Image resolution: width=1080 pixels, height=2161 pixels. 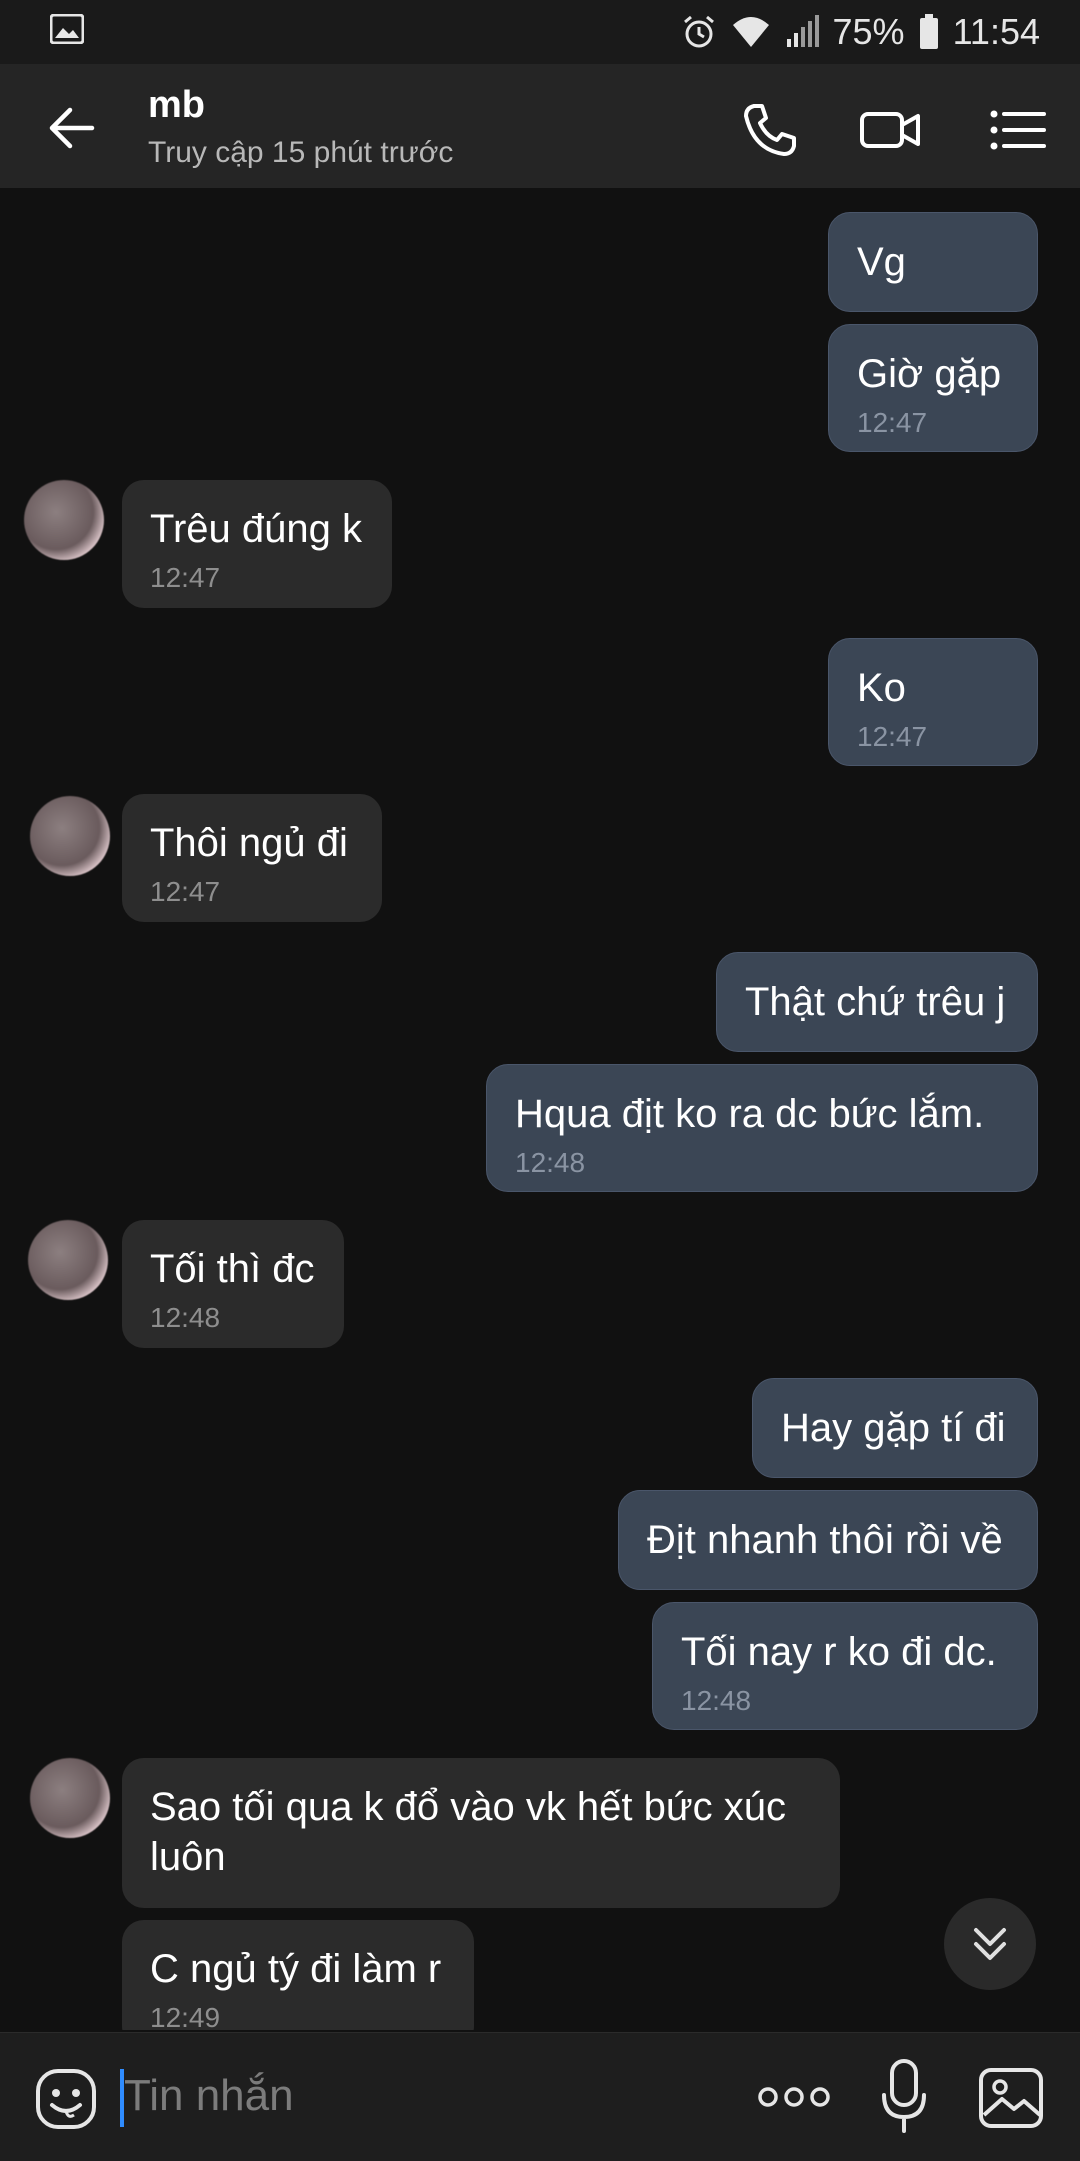 What do you see at coordinates (301, 152) in the screenshot?
I see `last-seen-status: Truy cập 15 phút trước` at bounding box center [301, 152].